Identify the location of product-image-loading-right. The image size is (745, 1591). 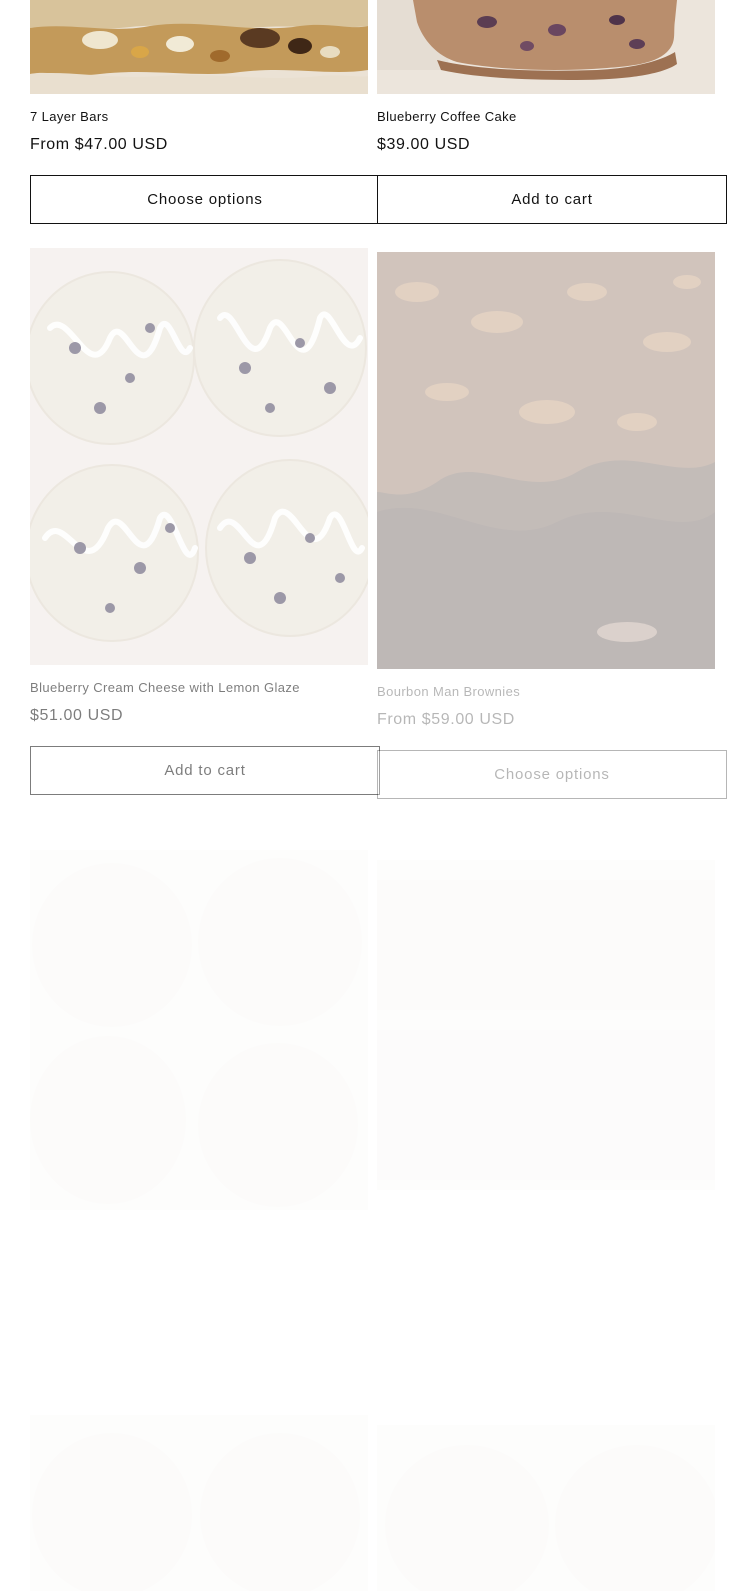
(546, 1025).